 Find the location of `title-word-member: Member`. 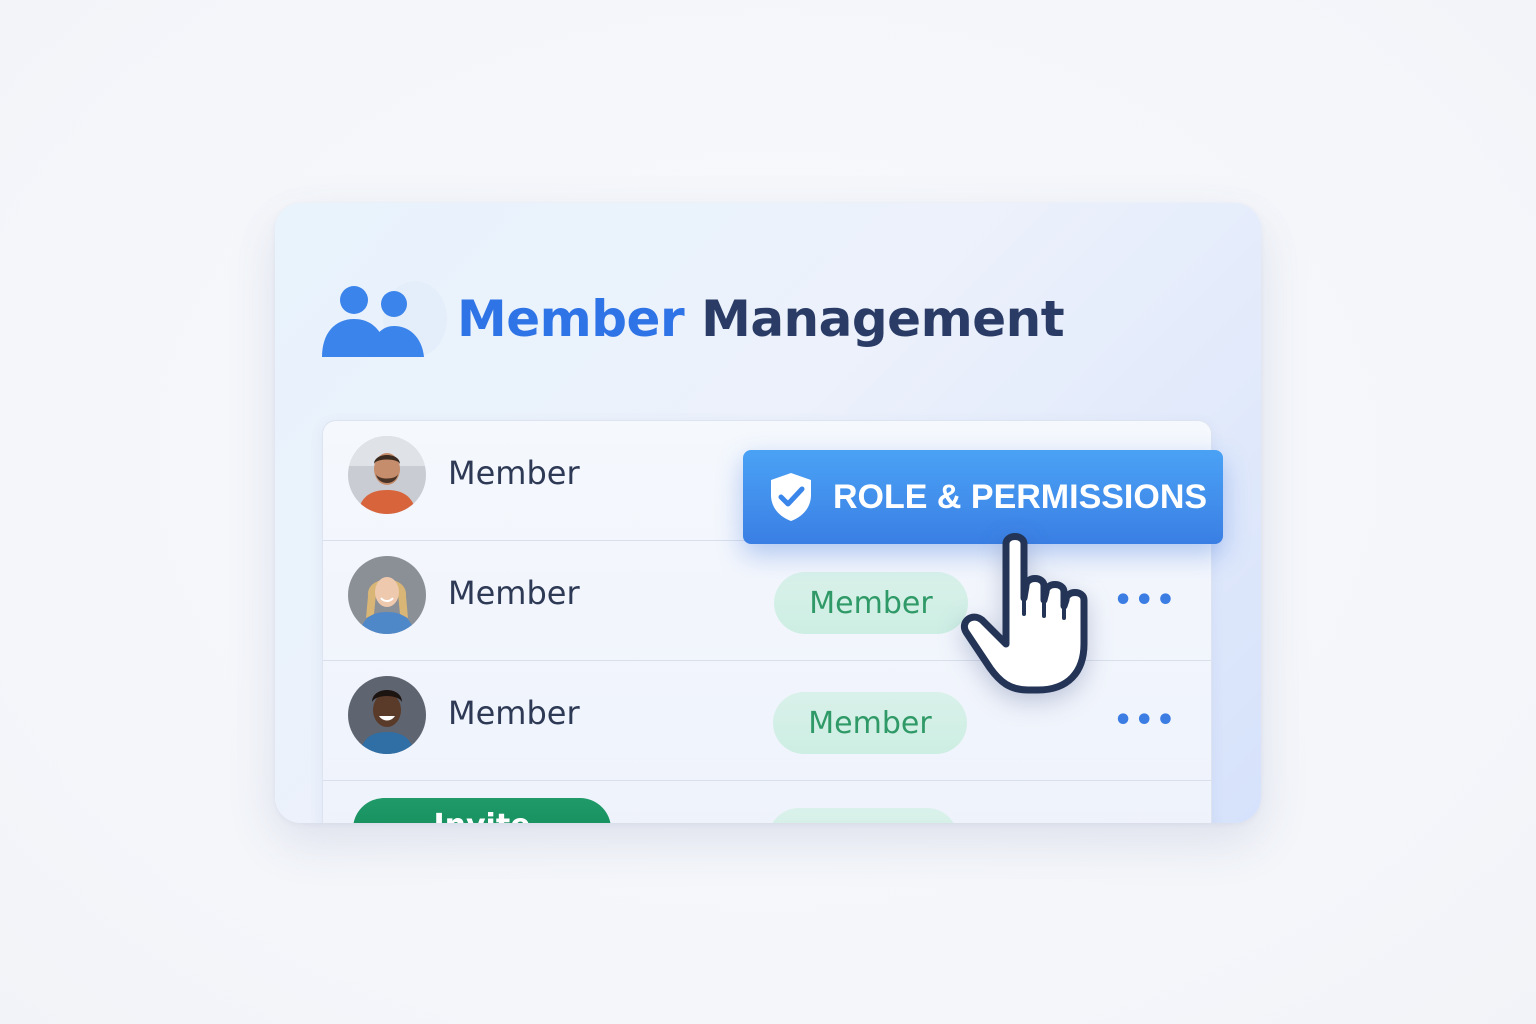

title-word-member: Member is located at coordinates (571, 319).